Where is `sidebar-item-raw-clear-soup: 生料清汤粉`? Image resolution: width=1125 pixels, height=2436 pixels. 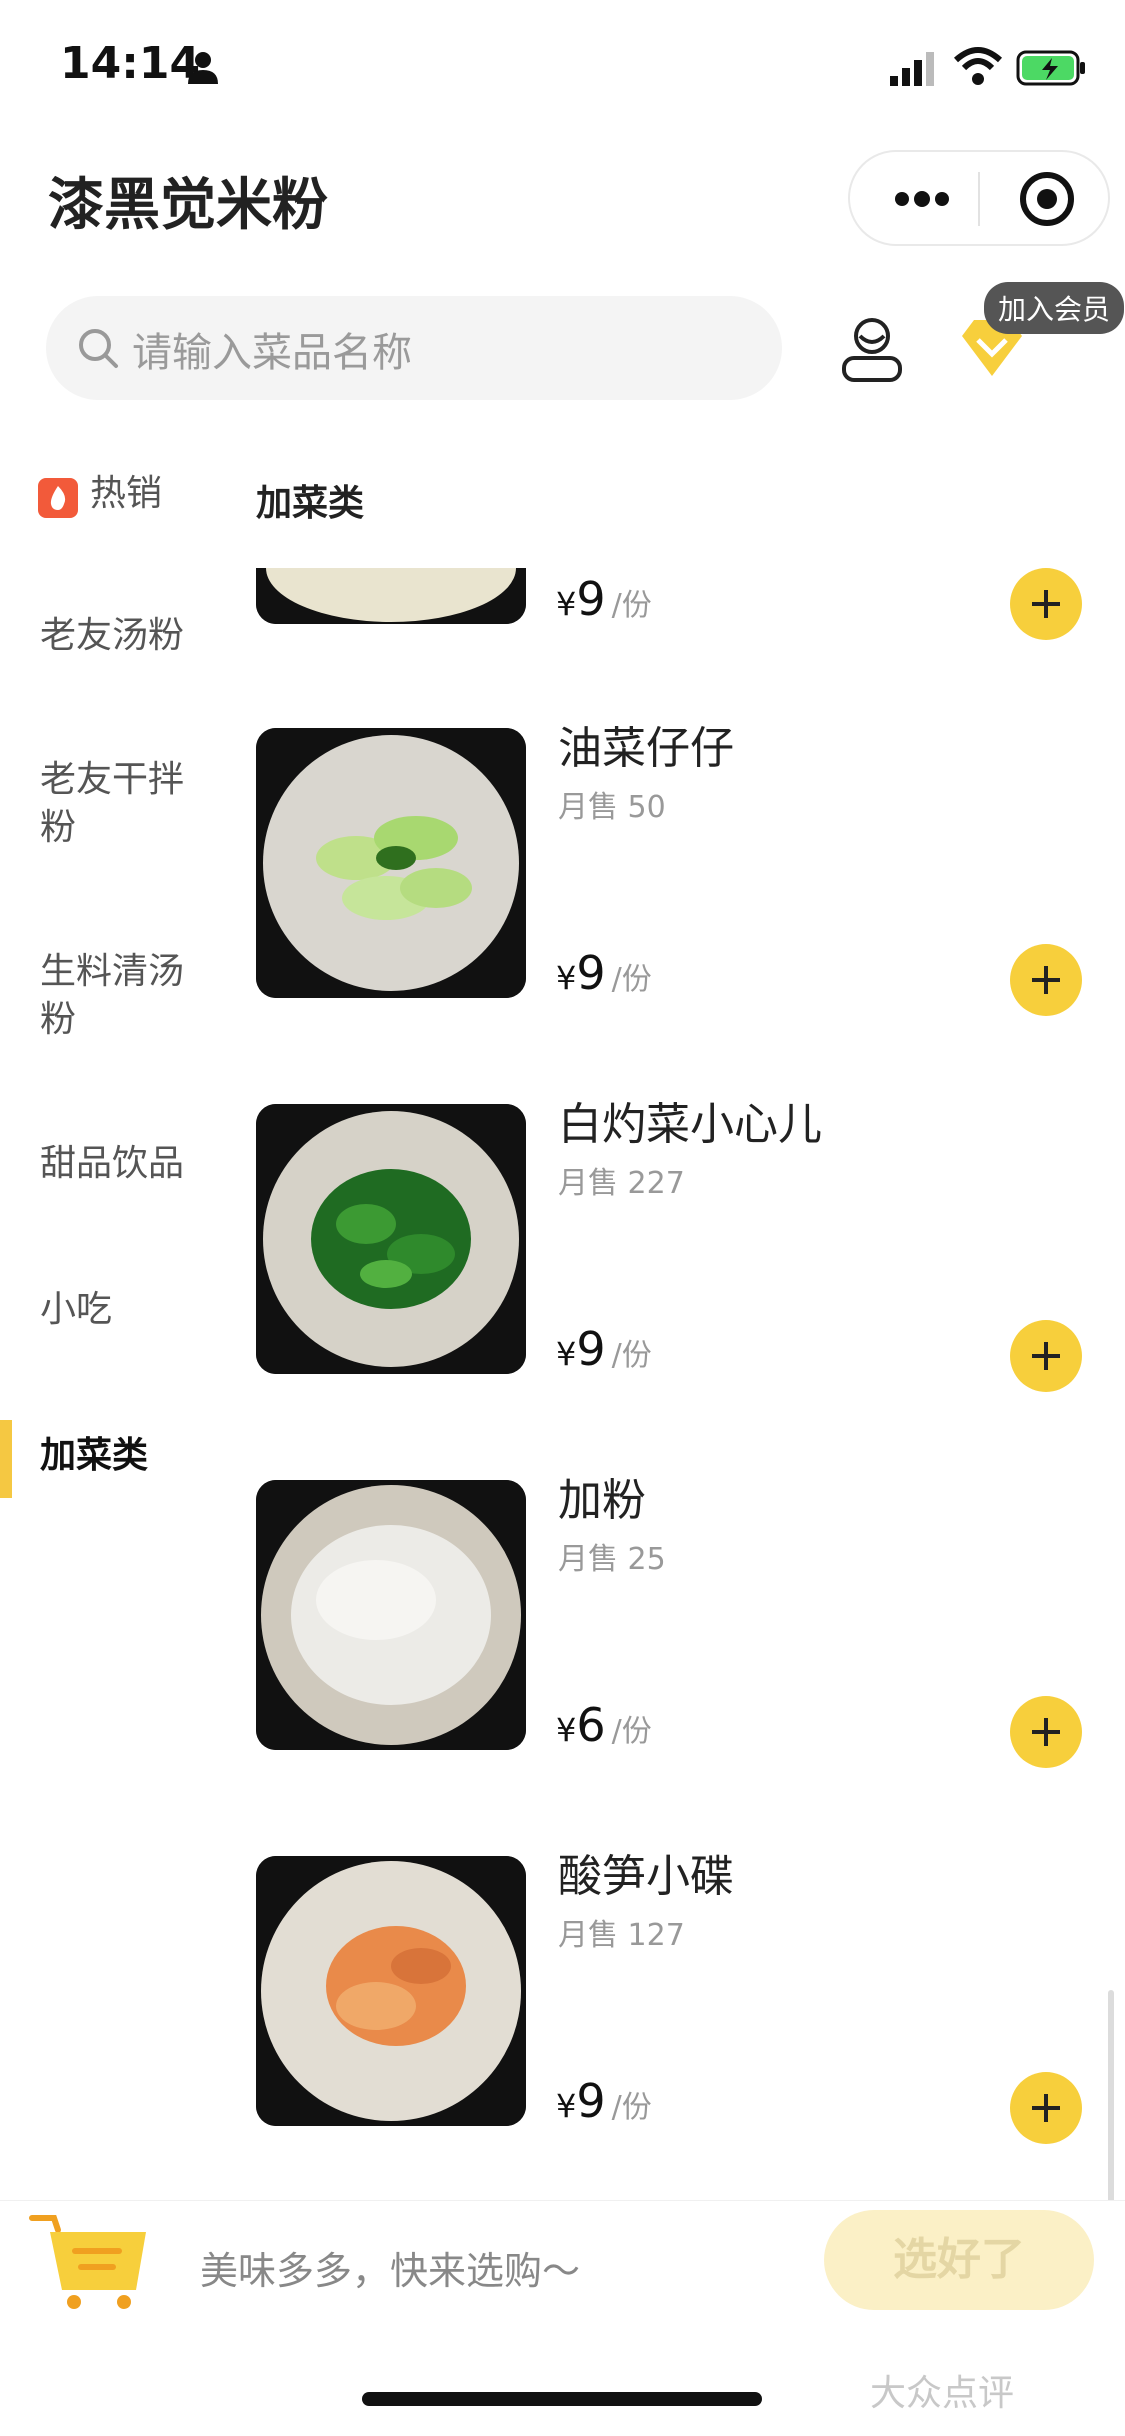 sidebar-item-raw-clear-soup: 生料清汤粉 is located at coordinates (120, 996).